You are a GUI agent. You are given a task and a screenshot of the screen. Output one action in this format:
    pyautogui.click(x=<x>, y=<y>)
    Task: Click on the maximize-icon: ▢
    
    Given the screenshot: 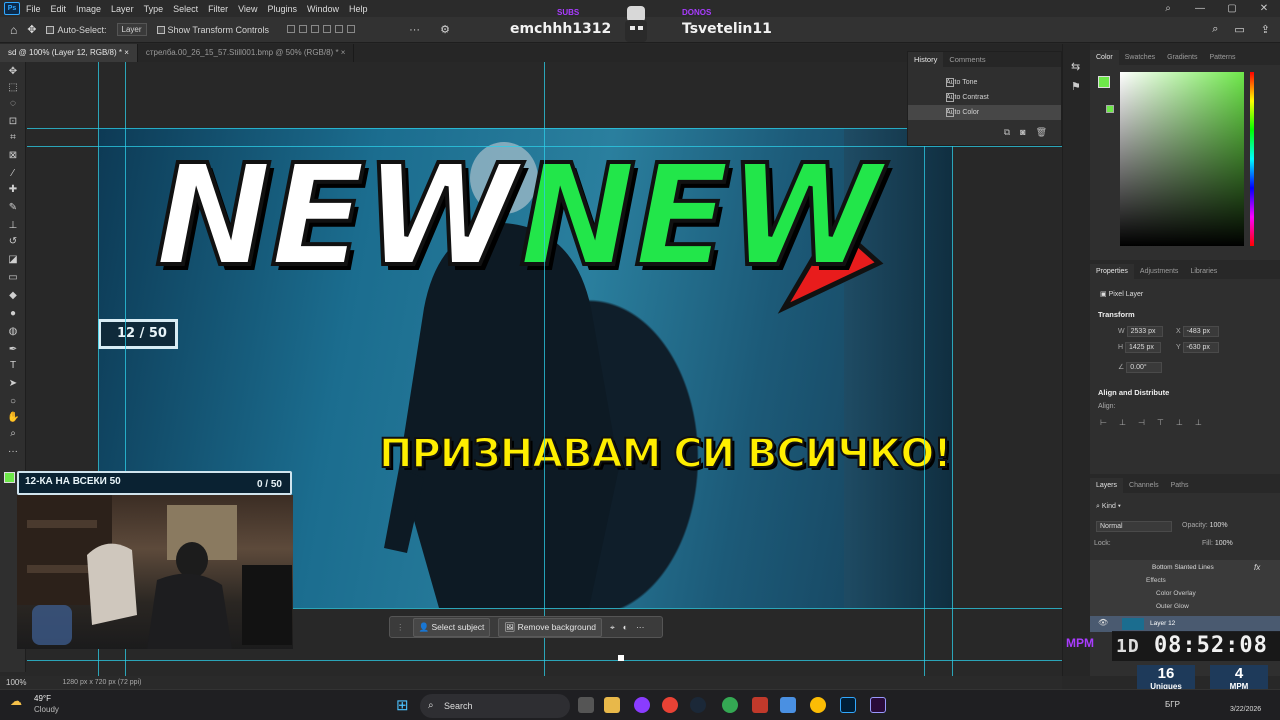 What is the action you would take?
    pyautogui.click(x=1232, y=8)
    